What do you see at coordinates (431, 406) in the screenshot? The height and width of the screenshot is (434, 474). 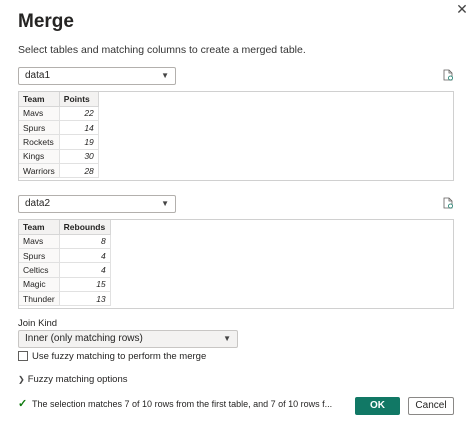 I see `cancel-button: Cancel` at bounding box center [431, 406].